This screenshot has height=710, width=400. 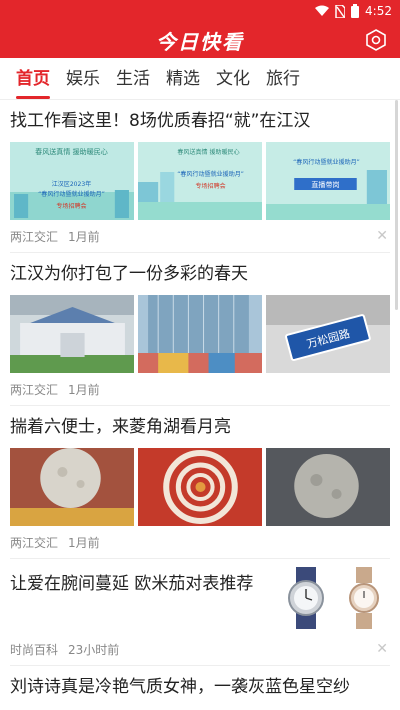 I want to click on status-time: 4:52, so click(x=378, y=11).